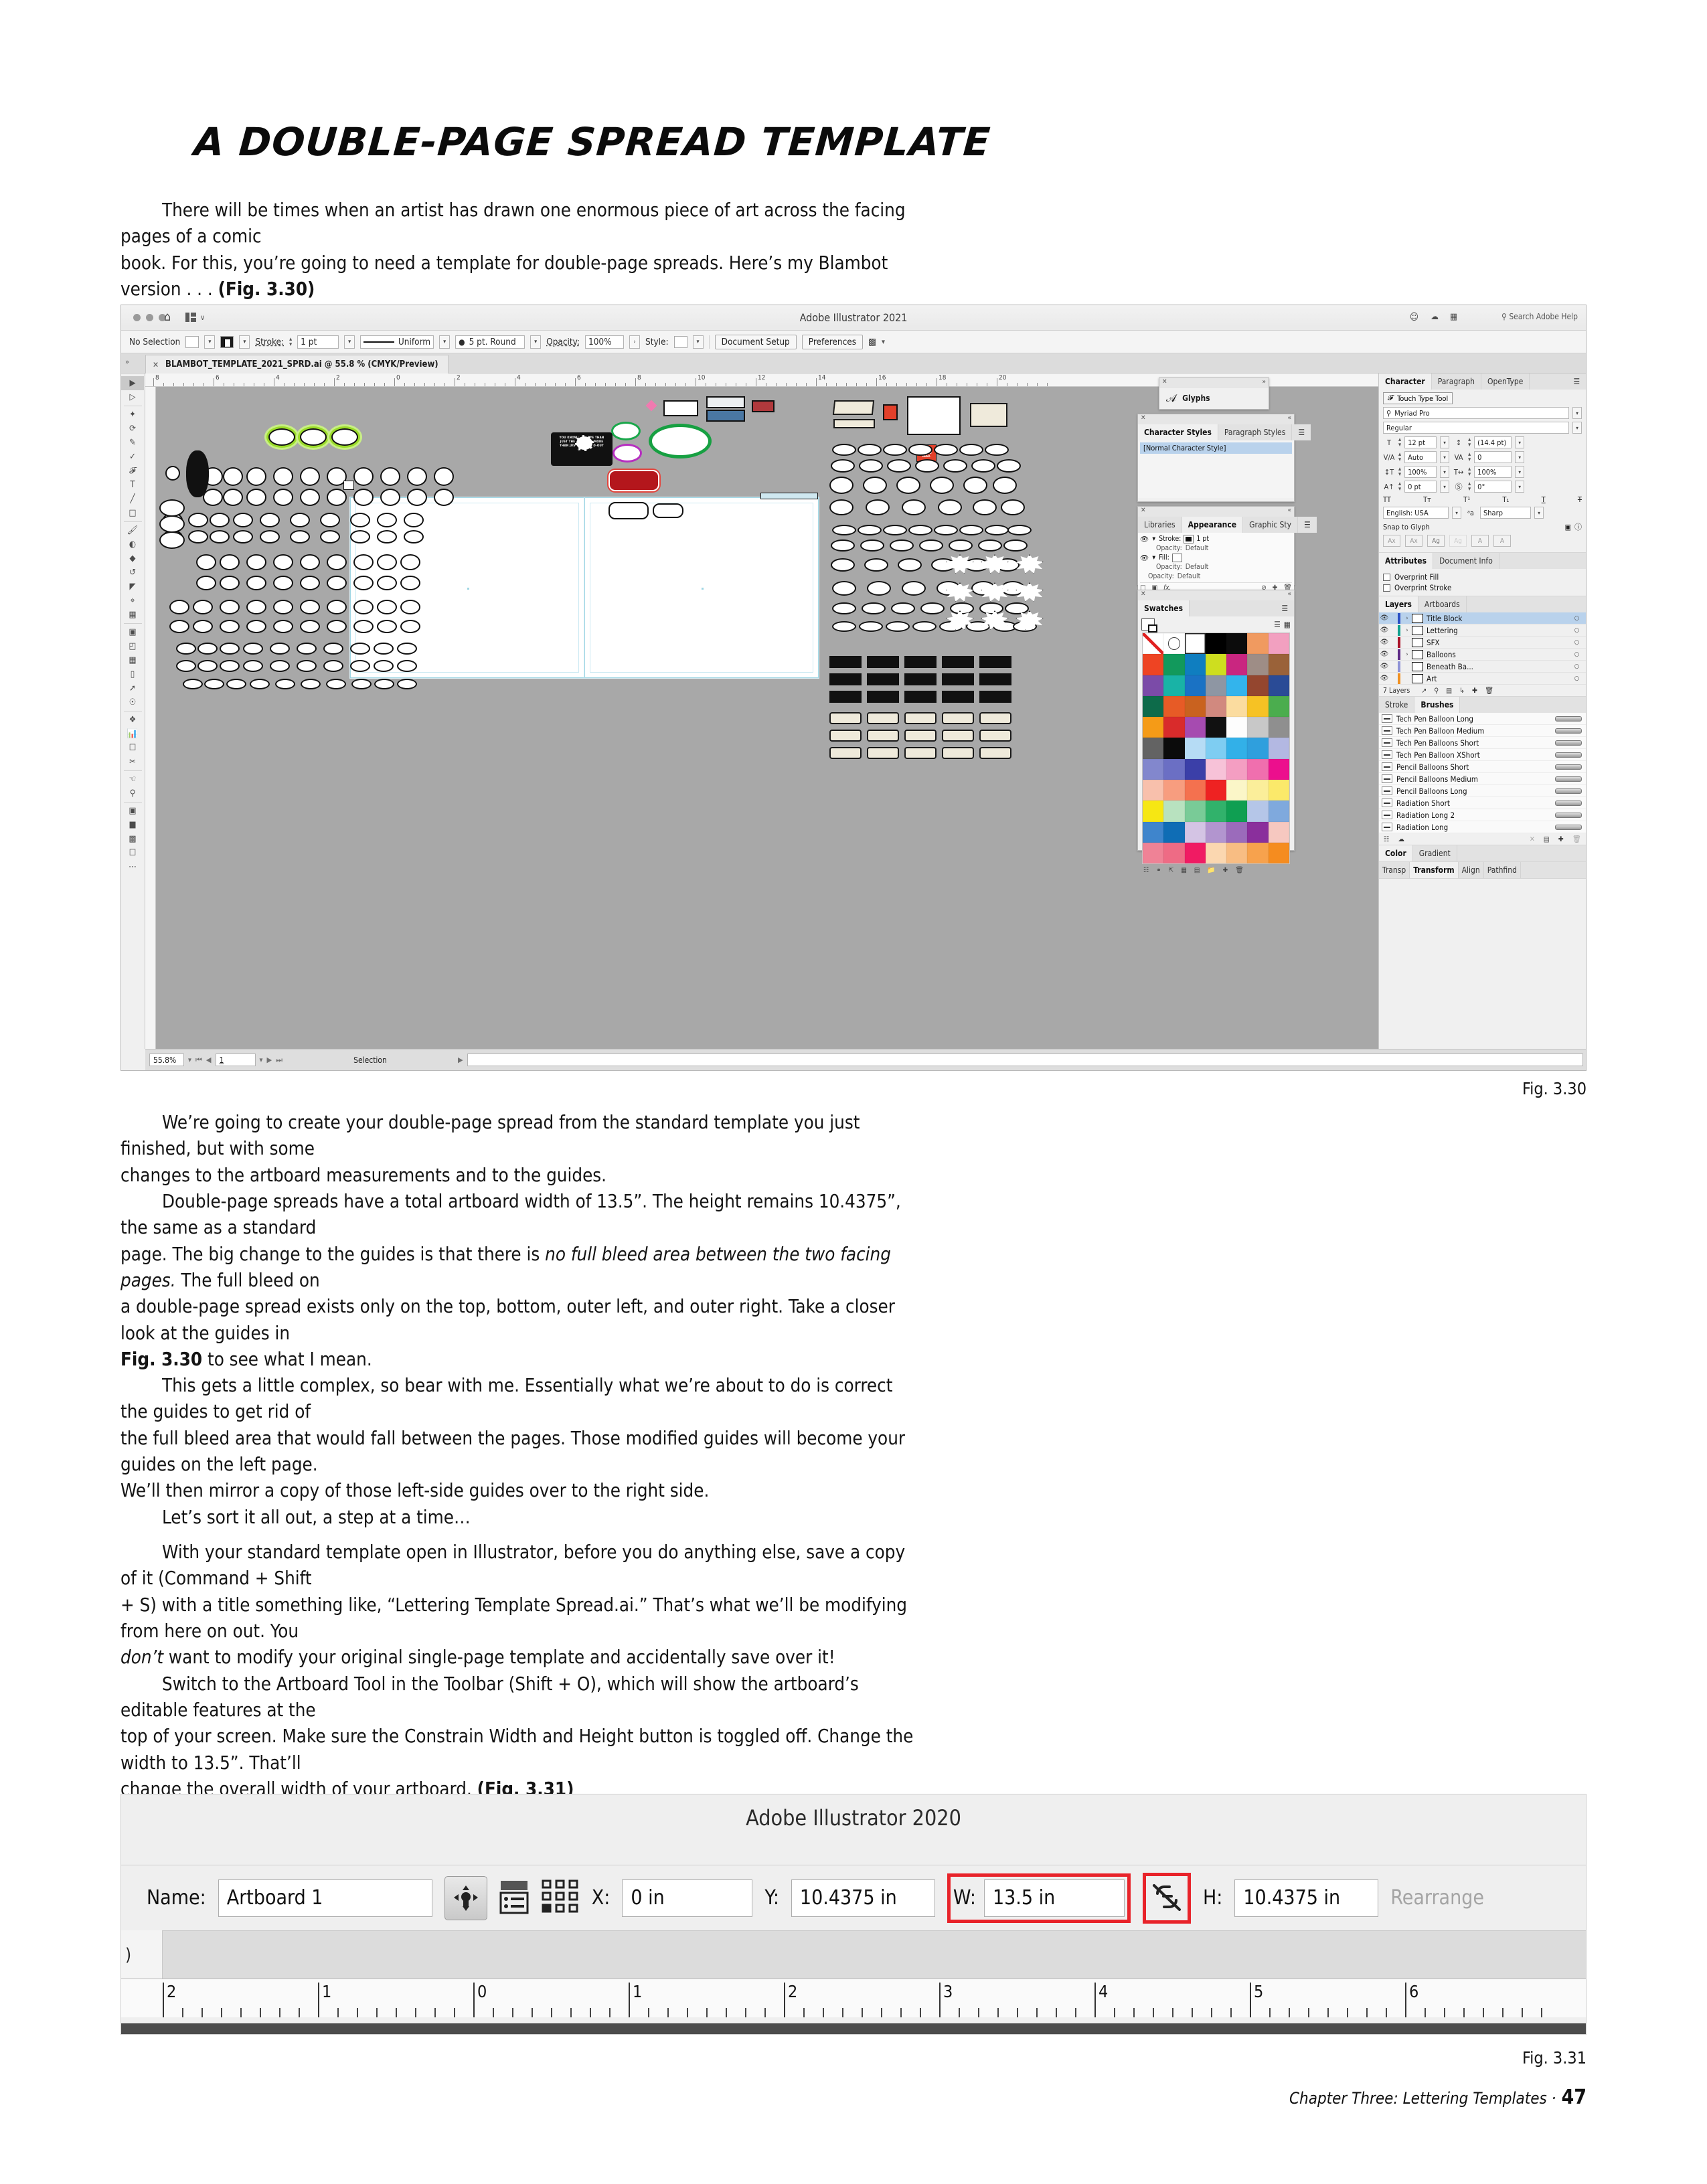 The width and height of the screenshot is (1707, 2184). Describe the element at coordinates (1577, 413) in the screenshot. I see `font-family-dropdown-icon: ▾` at that location.